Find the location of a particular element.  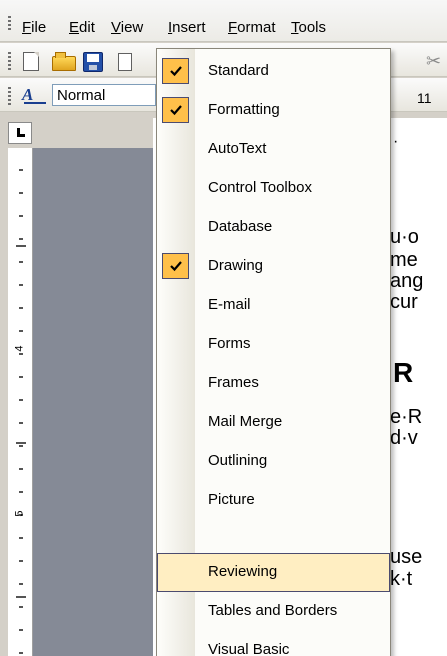

document-text: e·R is located at coordinates (406, 417).